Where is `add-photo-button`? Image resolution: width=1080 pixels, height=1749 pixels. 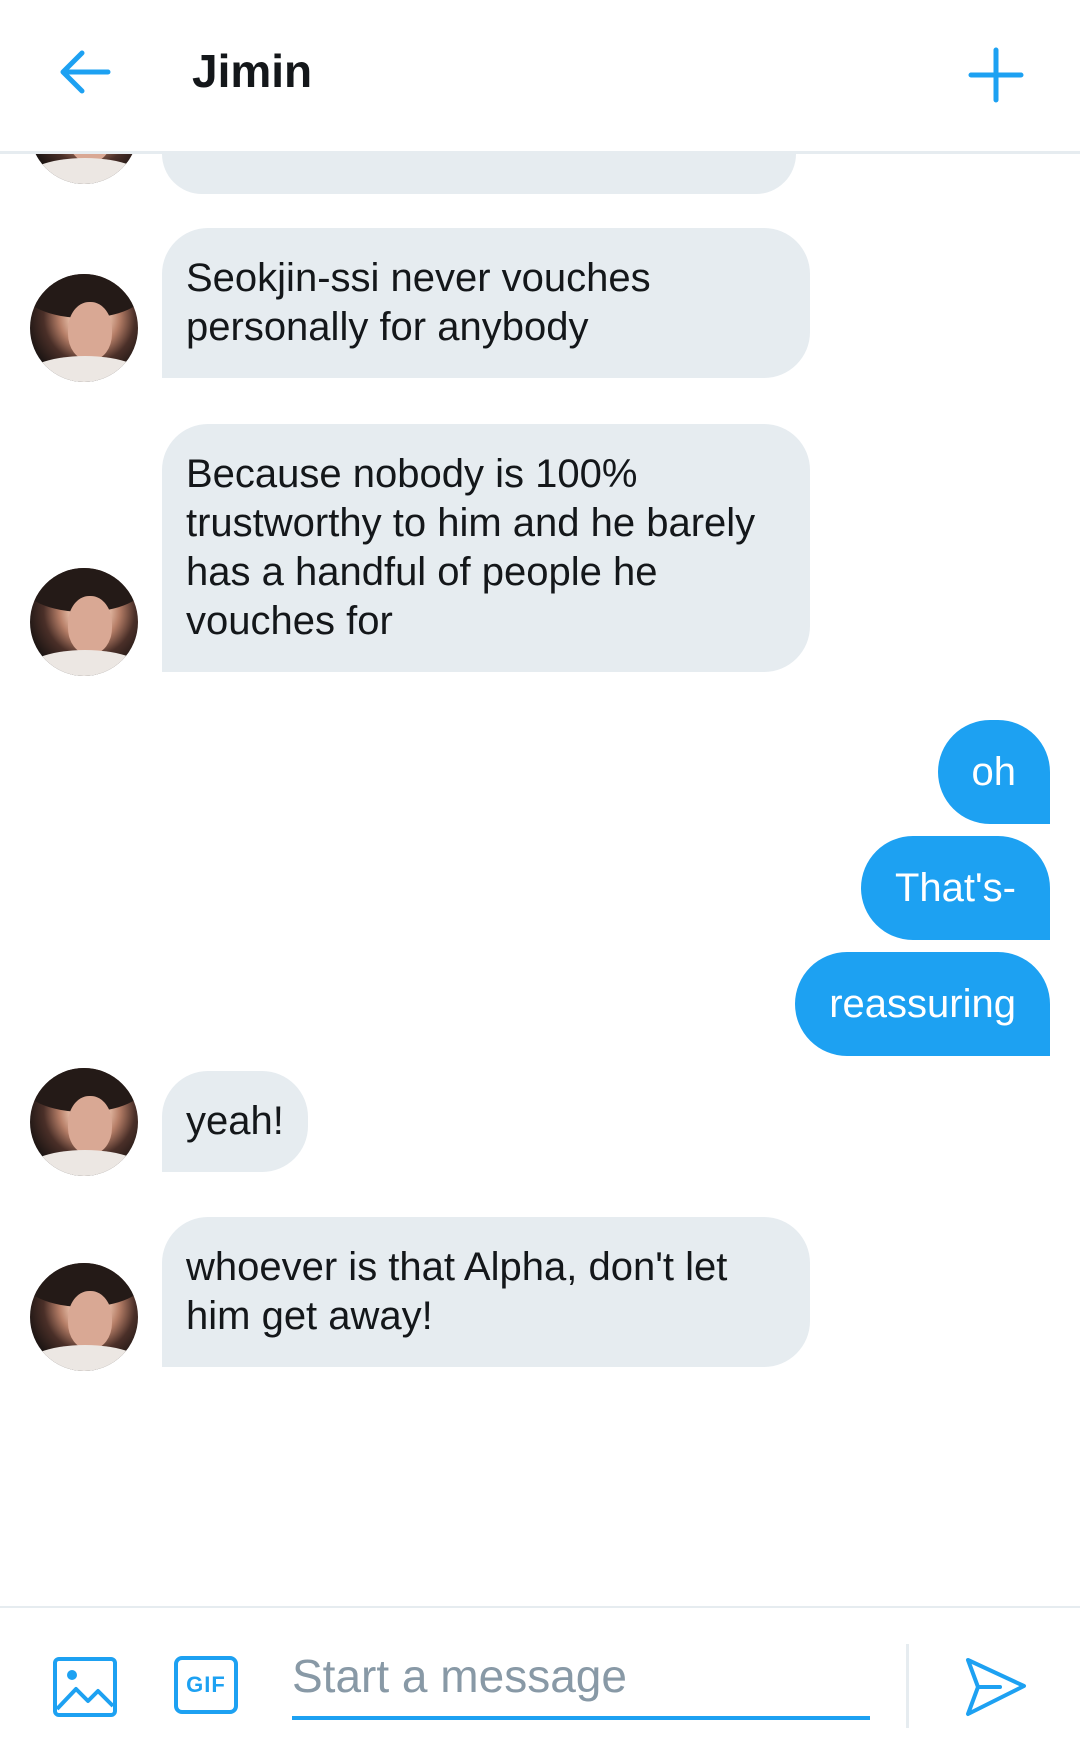 add-photo-button is located at coordinates (85, 1687).